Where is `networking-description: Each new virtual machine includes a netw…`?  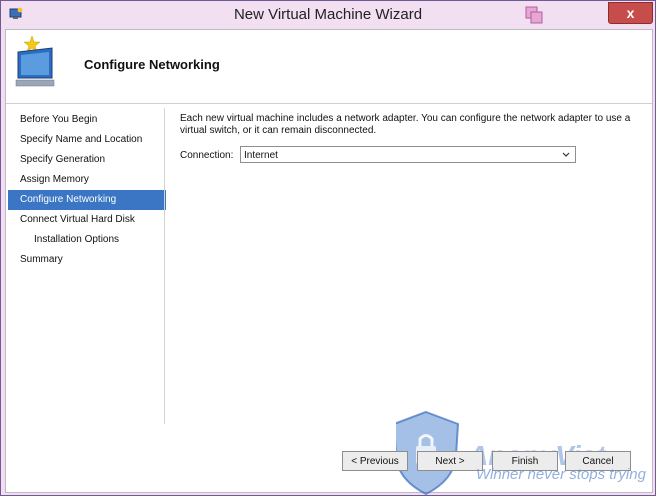
networking-description: Each new virtual machine includes a netw… is located at coordinates (405, 124).